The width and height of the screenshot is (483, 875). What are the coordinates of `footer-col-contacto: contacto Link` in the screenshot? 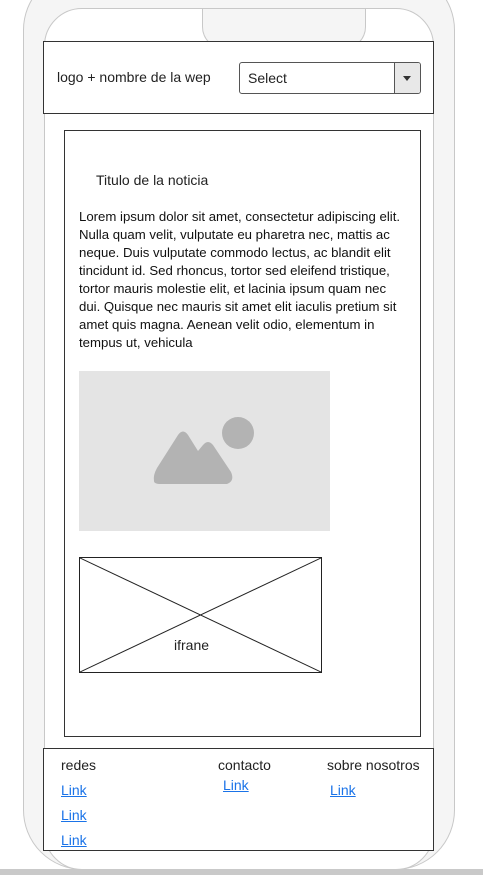 It's located at (244, 775).